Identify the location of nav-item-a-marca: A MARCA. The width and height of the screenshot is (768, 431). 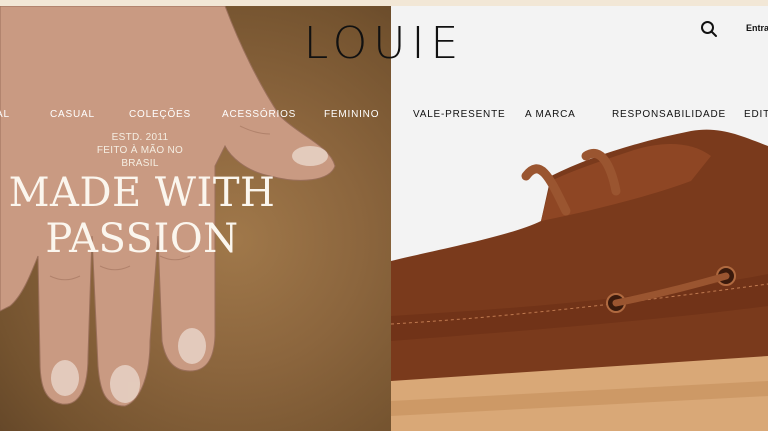
(550, 114).